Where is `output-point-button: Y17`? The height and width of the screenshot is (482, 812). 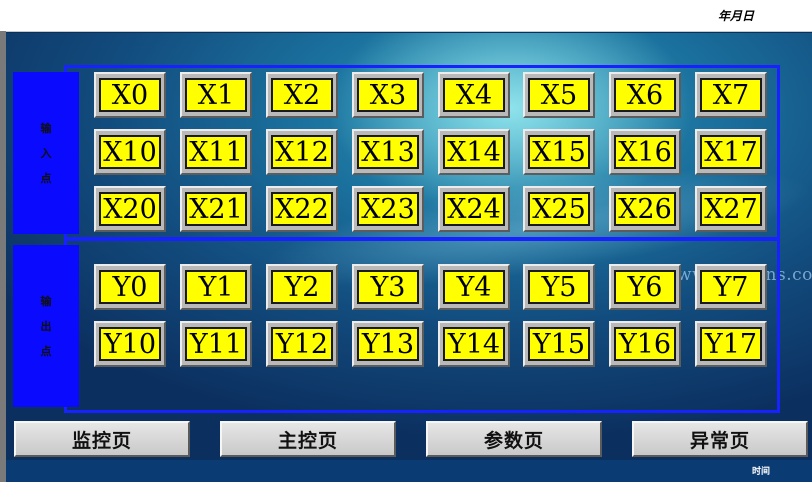
output-point-button: Y17 is located at coordinates (731, 344).